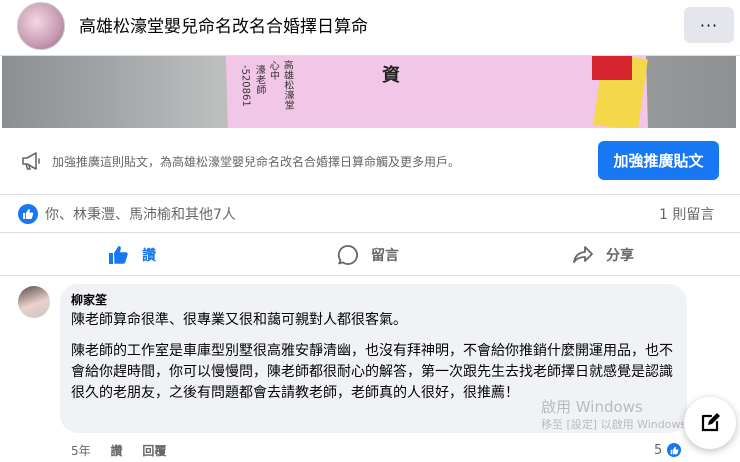  I want to click on envelope-big-char: 資, so click(391, 75).